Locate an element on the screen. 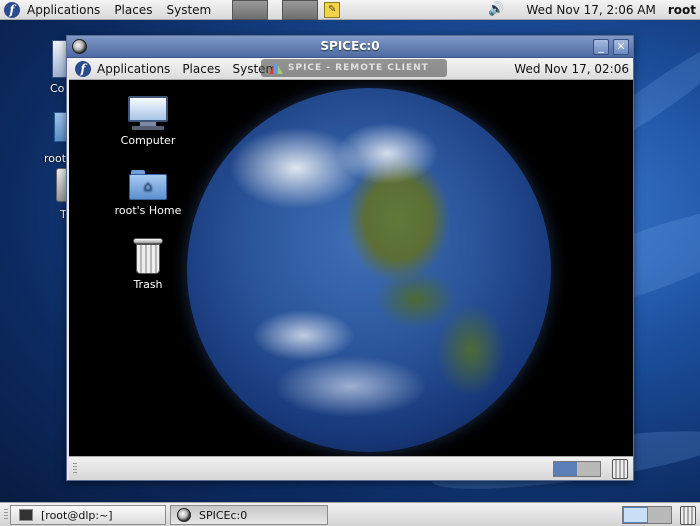 The height and width of the screenshot is (526, 700). taskbar-terminal: [root@dlp:~] is located at coordinates (88, 515).